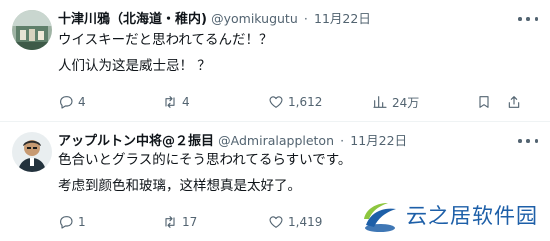  I want to click on tweet-header: アップルトン中将@２振目 @Admiralappleton · 11月22日, so click(232, 141).